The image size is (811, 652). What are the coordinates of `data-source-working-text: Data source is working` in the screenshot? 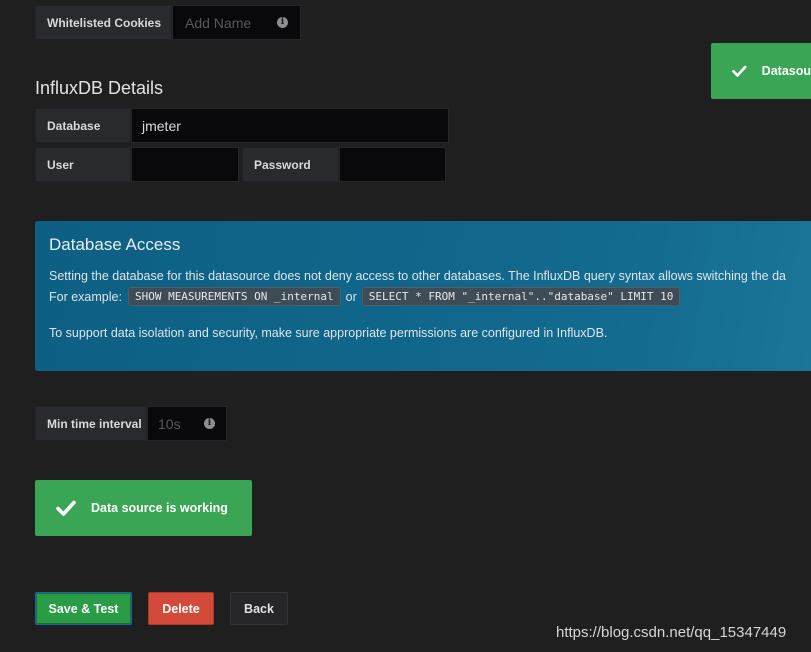 It's located at (159, 508).